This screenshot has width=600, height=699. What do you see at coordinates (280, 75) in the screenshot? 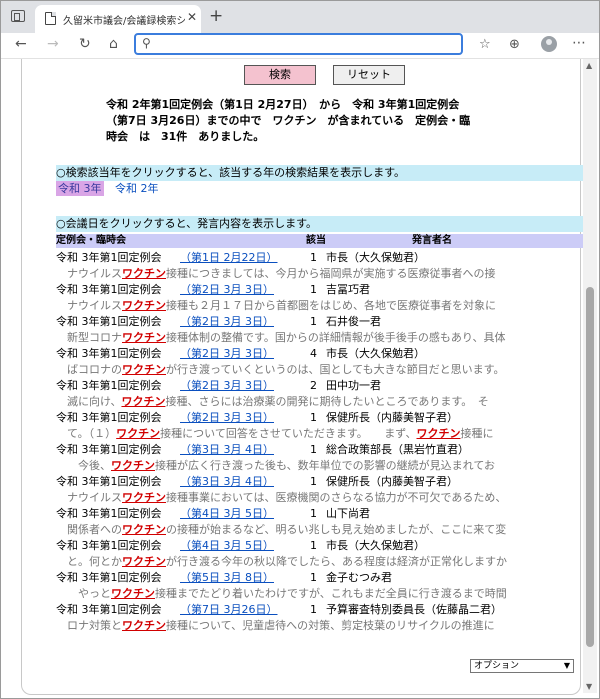
I see `search-button: 検索` at bounding box center [280, 75].